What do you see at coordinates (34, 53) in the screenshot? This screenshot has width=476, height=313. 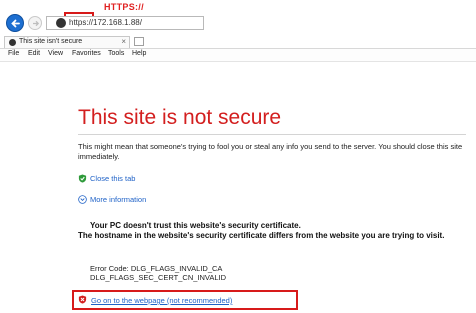 I see `menu-edit: Edit` at bounding box center [34, 53].